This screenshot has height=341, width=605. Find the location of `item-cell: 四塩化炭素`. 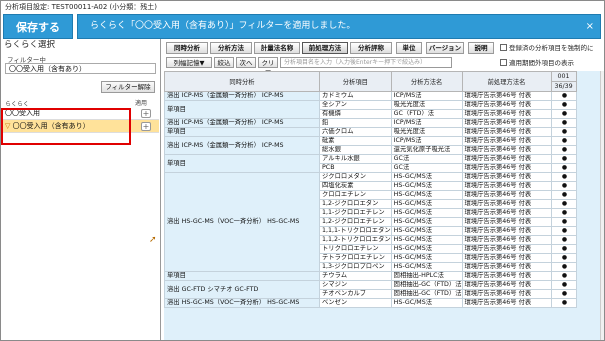

item-cell: 四塩化炭素 is located at coordinates (355, 186).